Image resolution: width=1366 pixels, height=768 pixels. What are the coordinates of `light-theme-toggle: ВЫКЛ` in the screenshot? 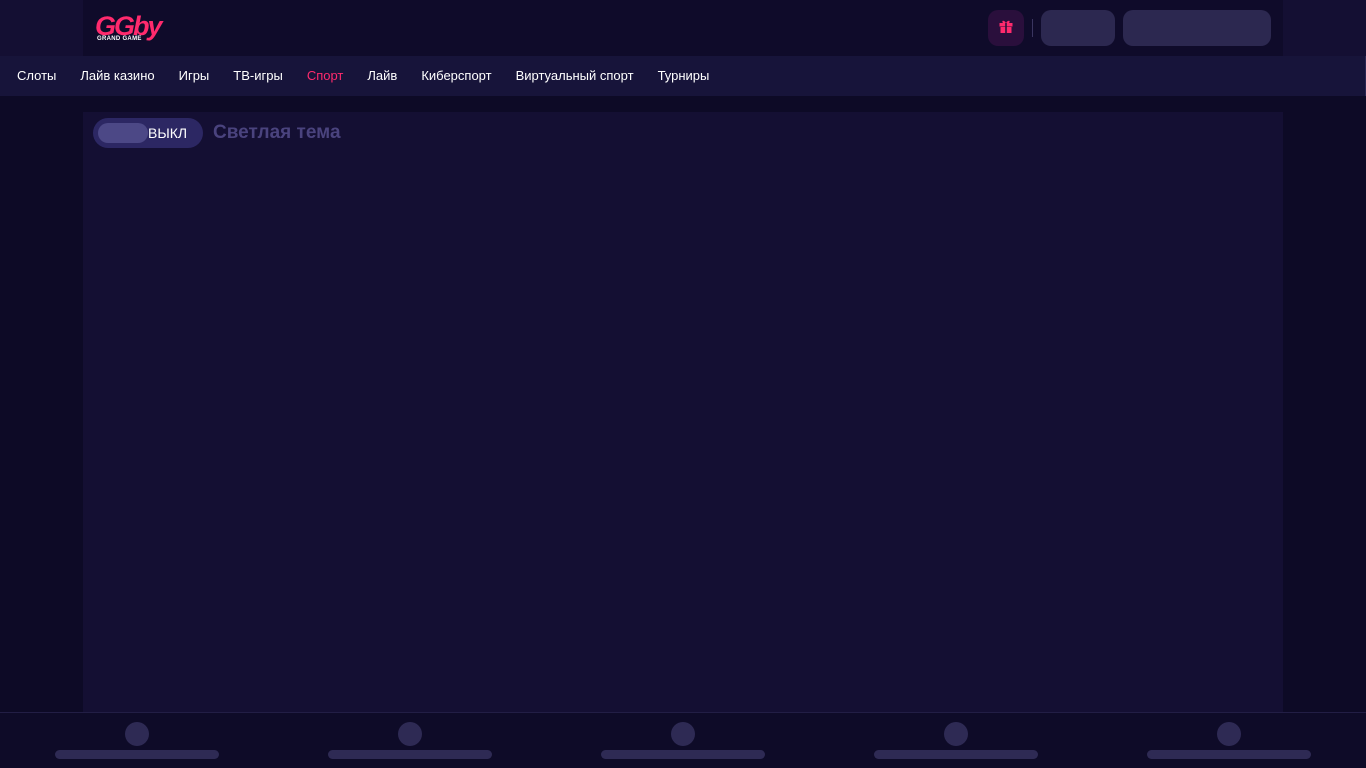 It's located at (148, 133).